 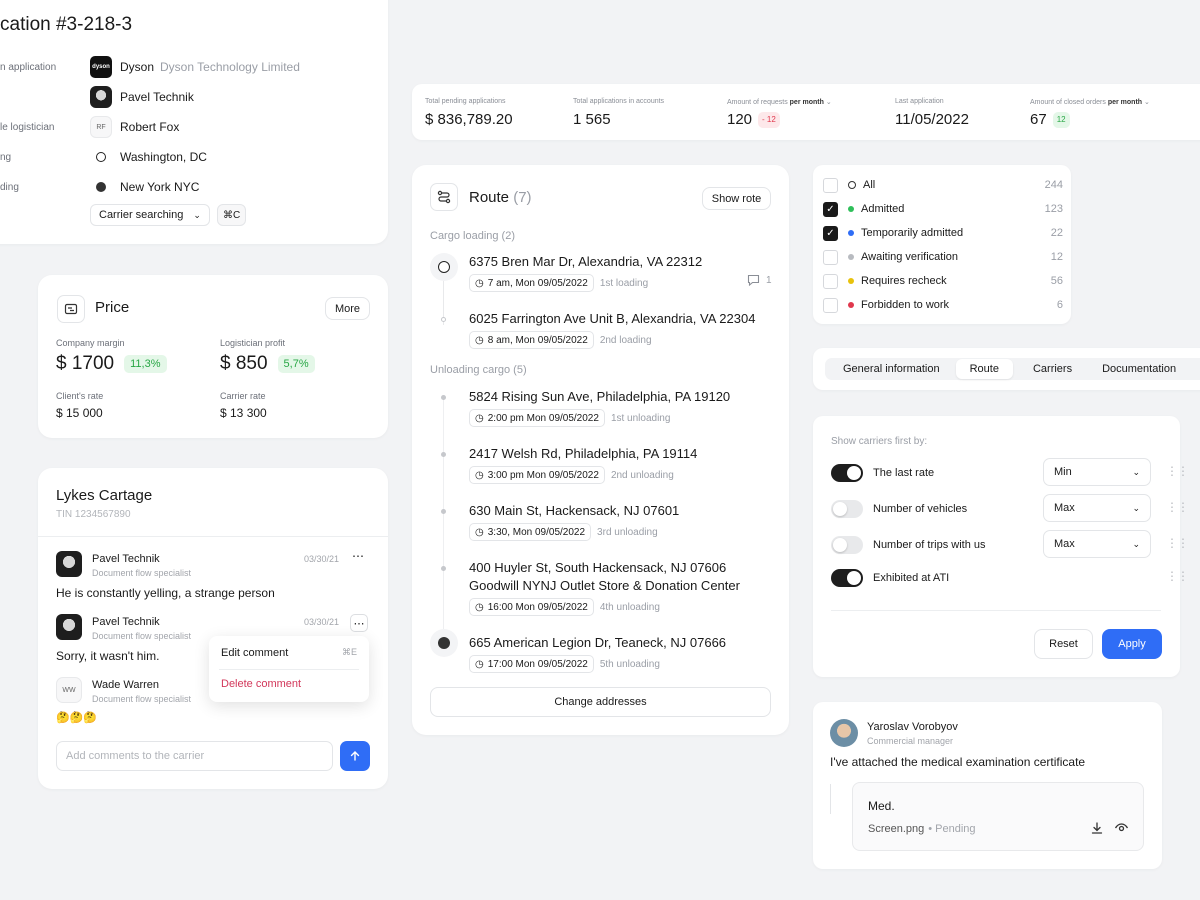 What do you see at coordinates (600, 702) in the screenshot?
I see `change-addresses-button: Change addresses` at bounding box center [600, 702].